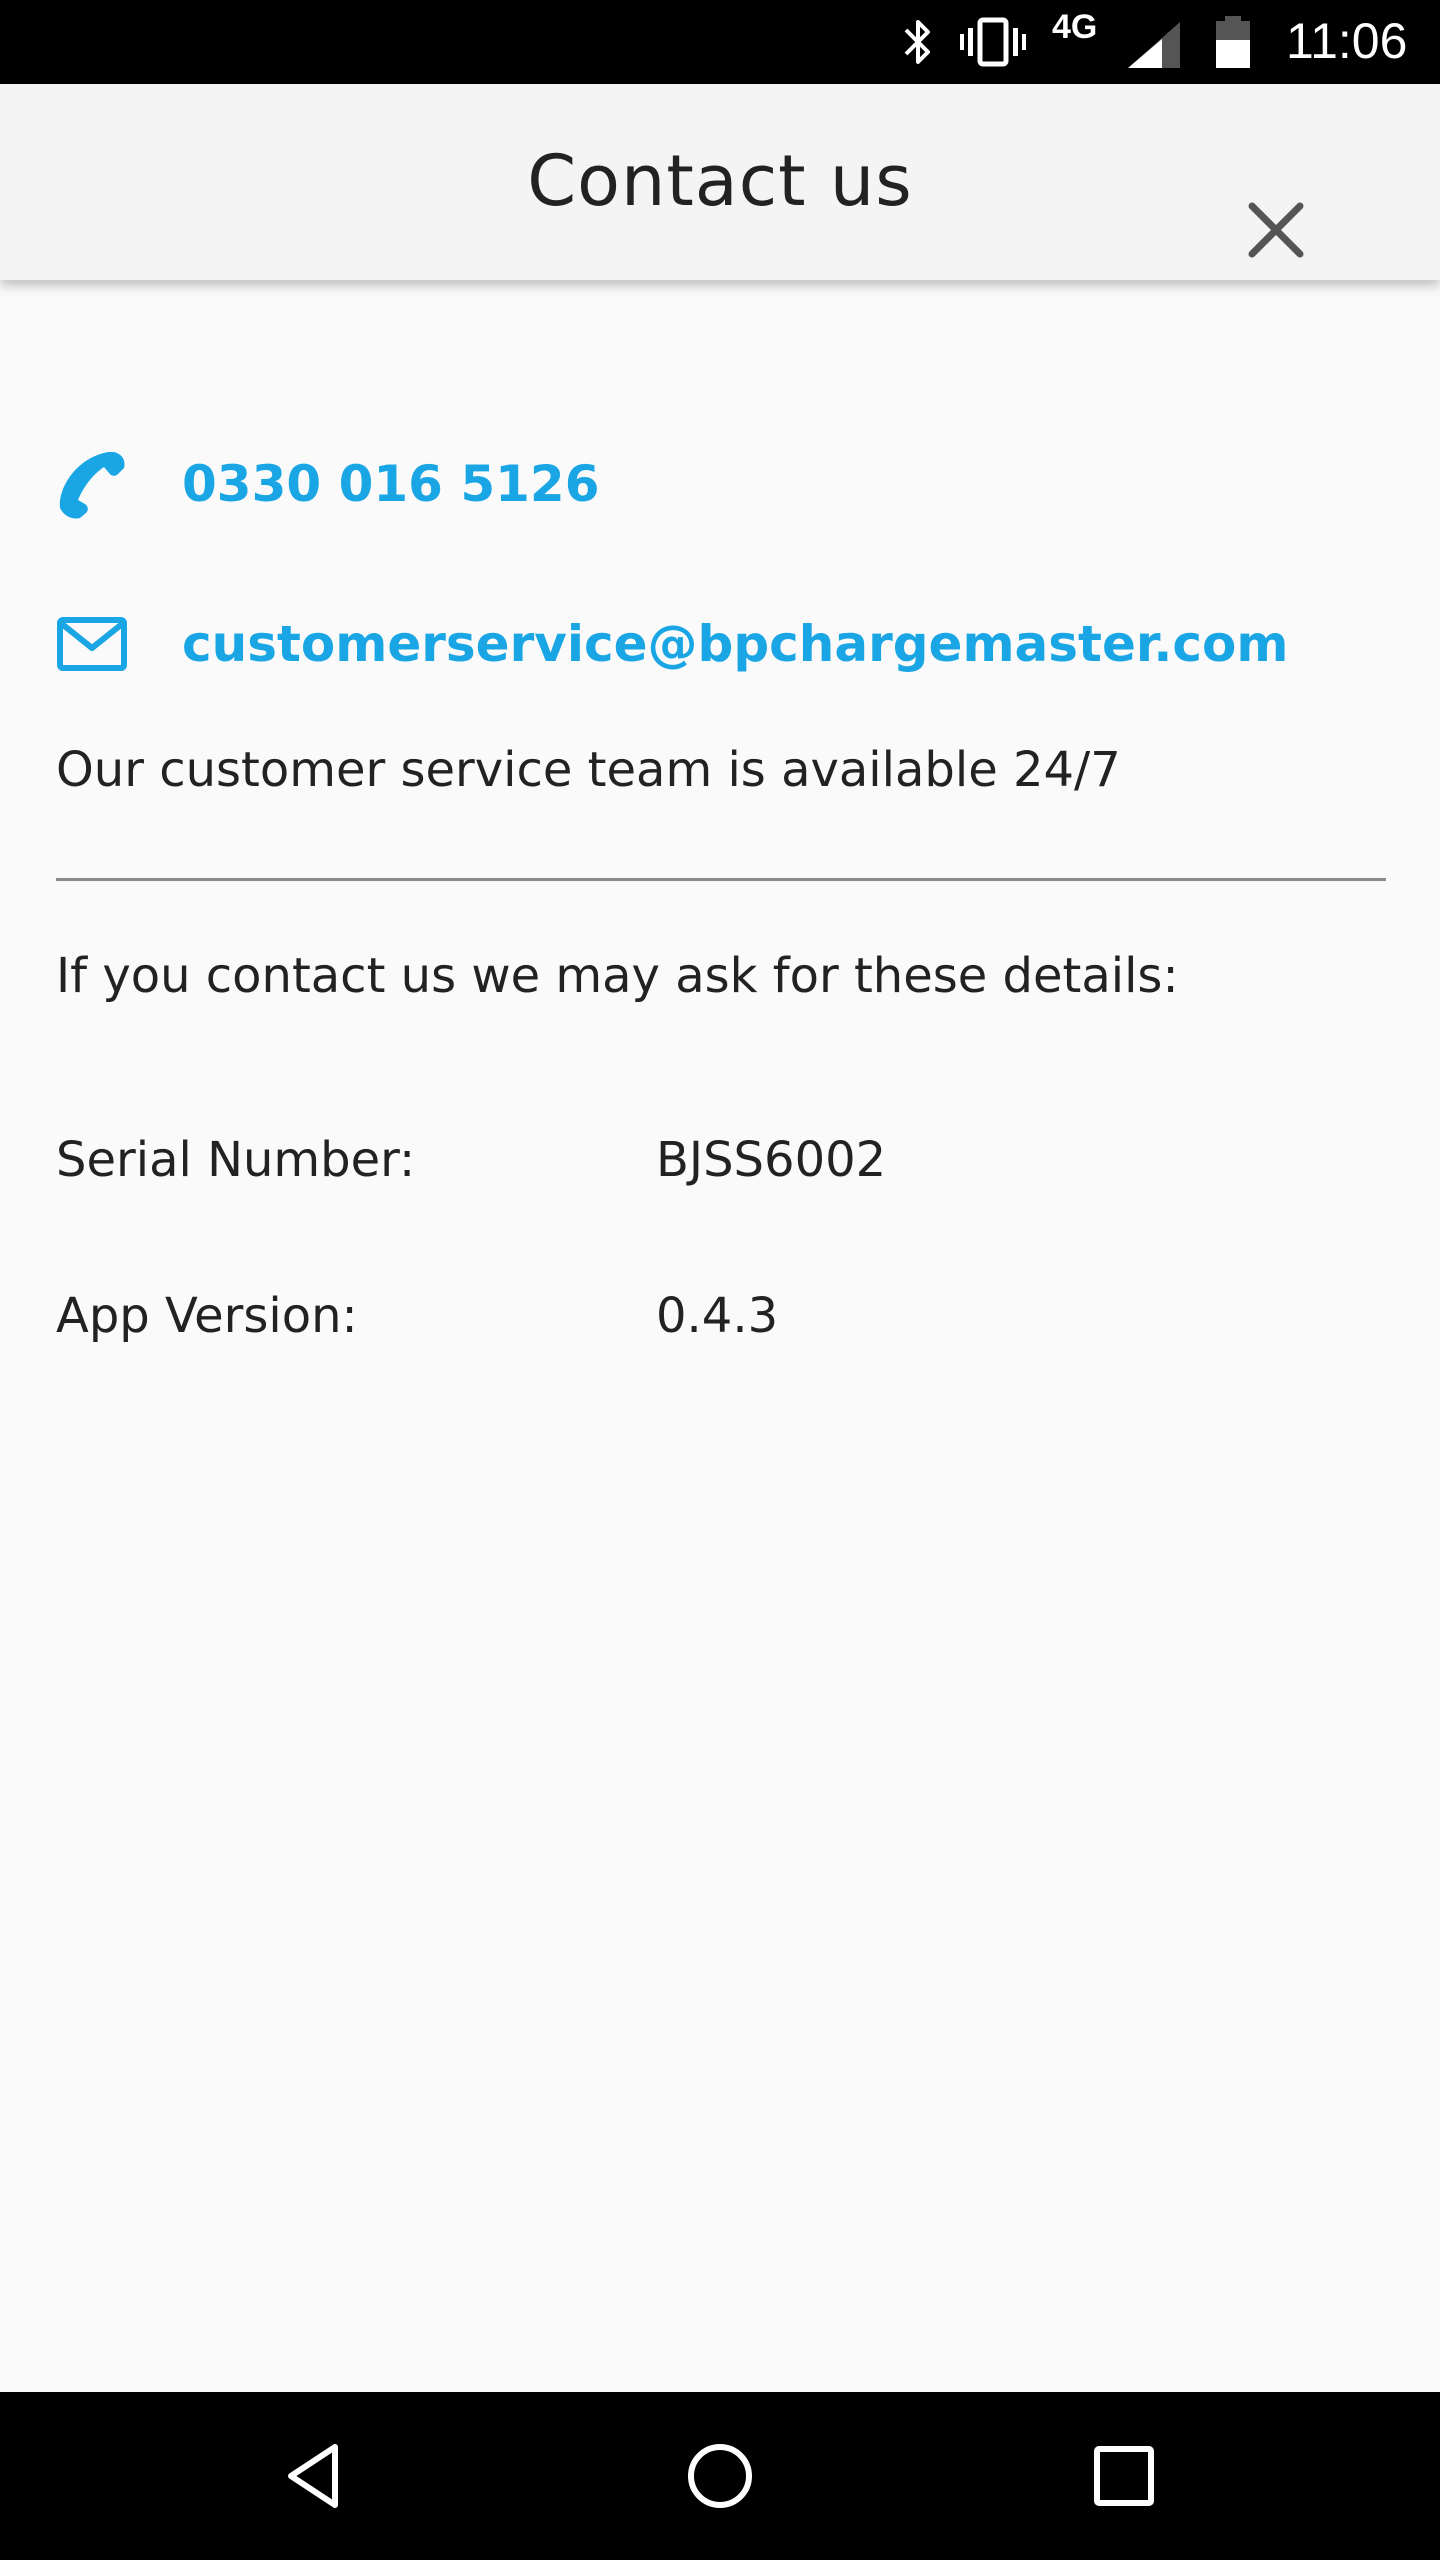 The height and width of the screenshot is (2560, 1440). What do you see at coordinates (1233, 42) in the screenshot?
I see `battery-icon` at bounding box center [1233, 42].